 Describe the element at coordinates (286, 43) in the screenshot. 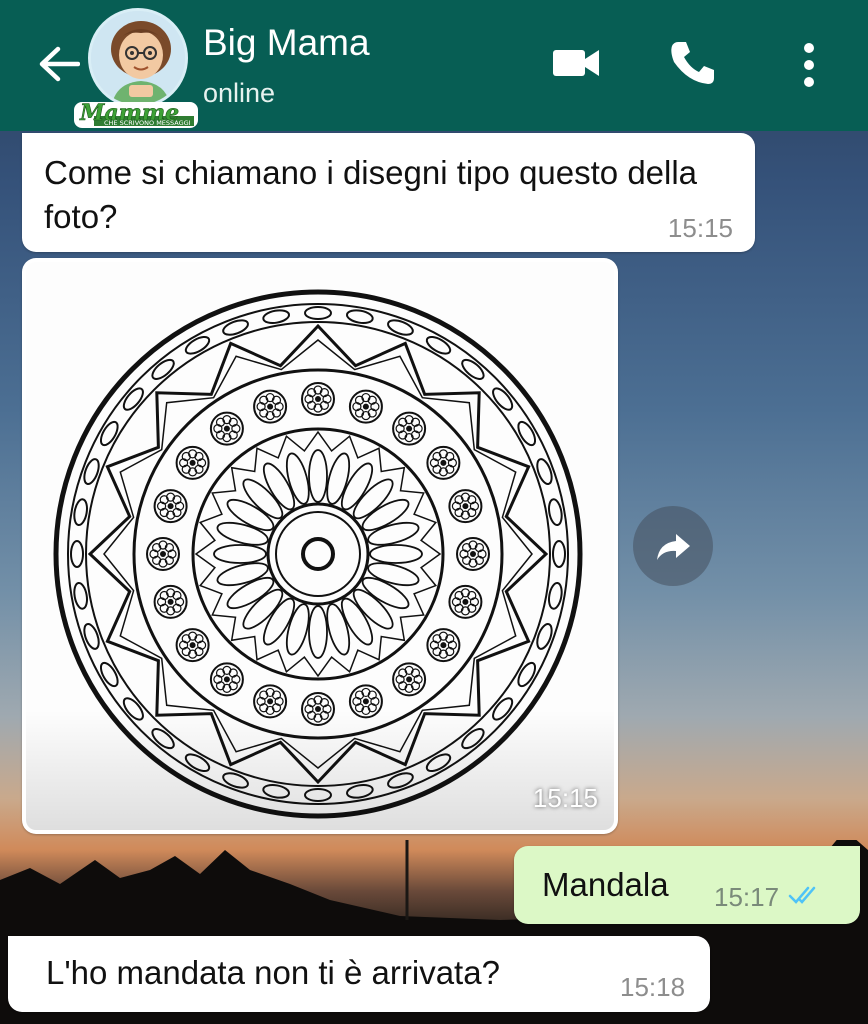

I see `contact-name: Big Mama` at that location.